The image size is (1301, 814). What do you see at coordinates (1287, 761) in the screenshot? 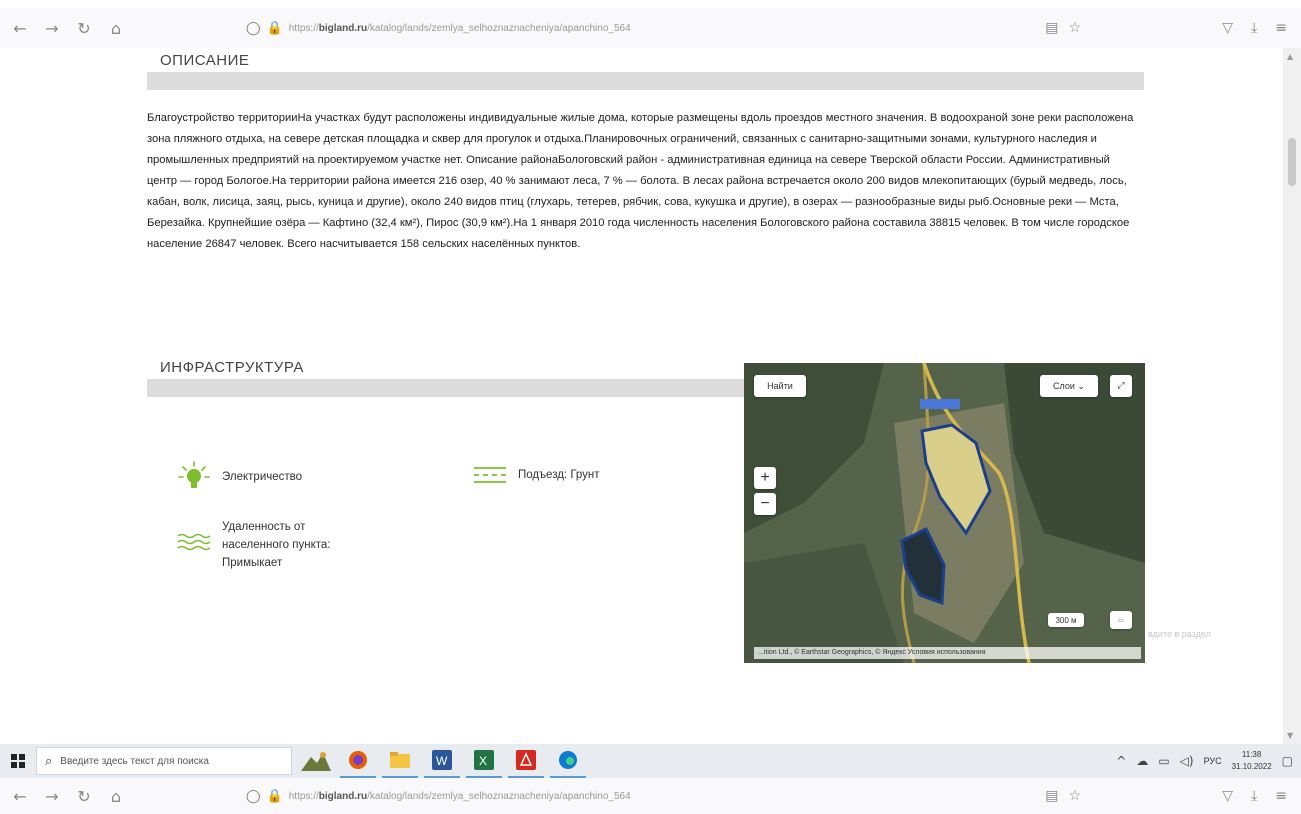
I see `notifications-icon: ▢` at bounding box center [1287, 761].